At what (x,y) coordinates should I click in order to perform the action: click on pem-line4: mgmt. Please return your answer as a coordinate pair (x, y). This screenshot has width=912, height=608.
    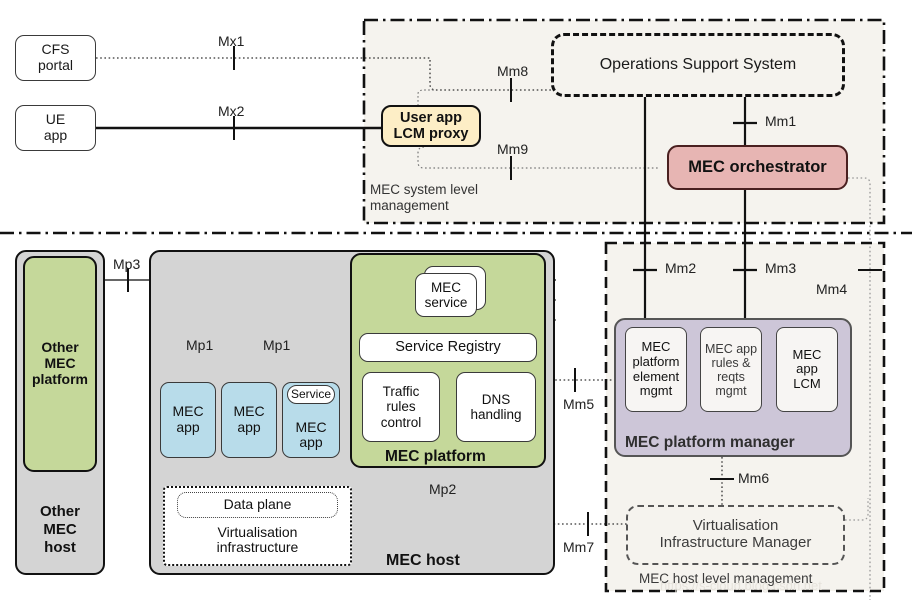
    Looking at the image, I should click on (656, 391).